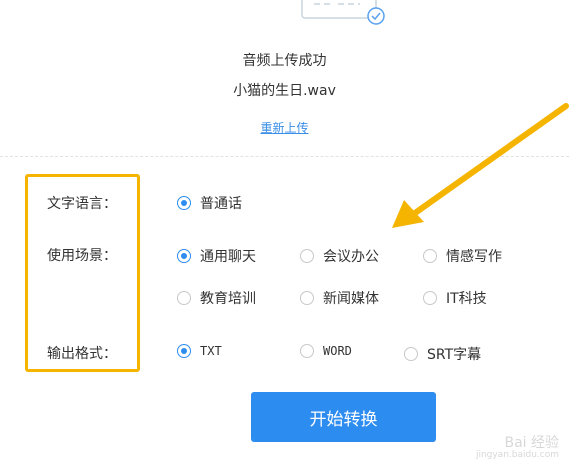 The image size is (569, 469). What do you see at coordinates (82, 204) in the screenshot?
I see `language-label: 文字语言：` at bounding box center [82, 204].